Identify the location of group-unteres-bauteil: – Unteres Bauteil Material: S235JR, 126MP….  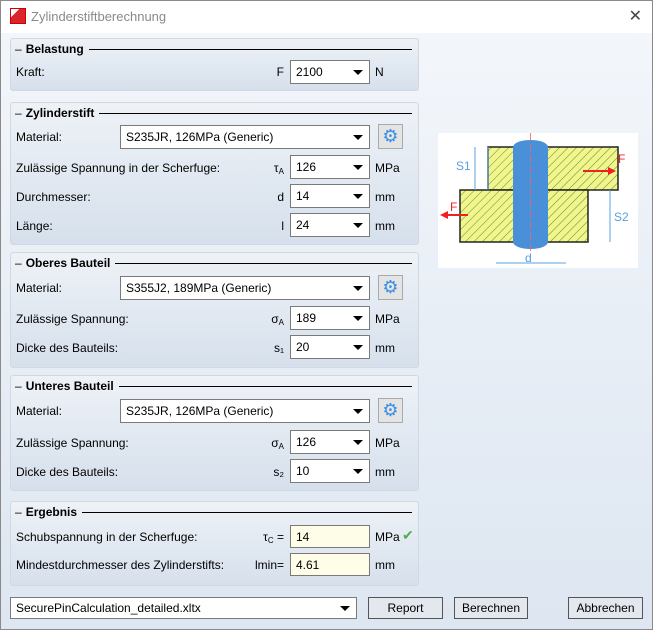
(214, 433).